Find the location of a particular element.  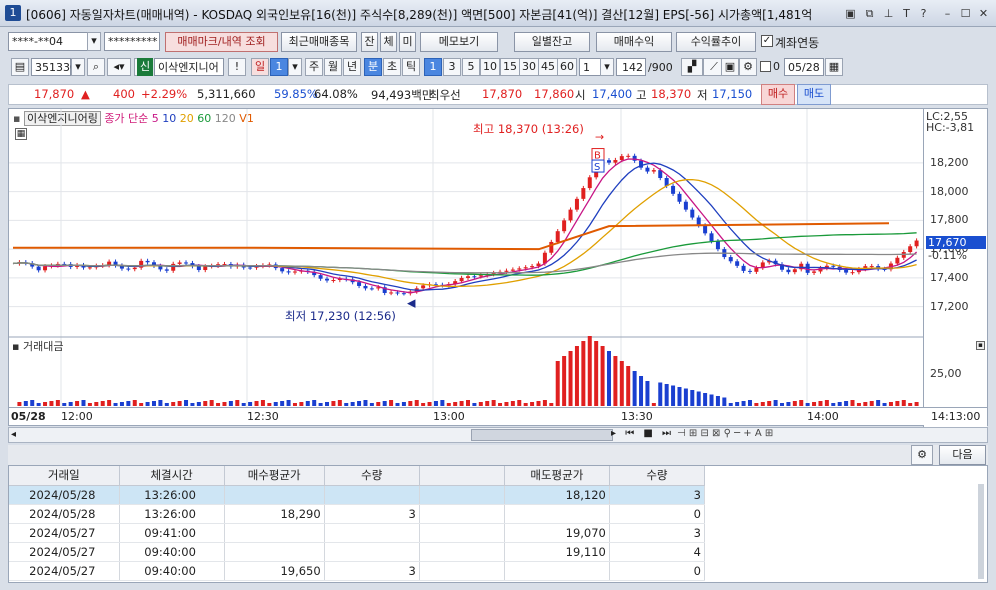

min-60-button: 60 is located at coordinates (567, 67).